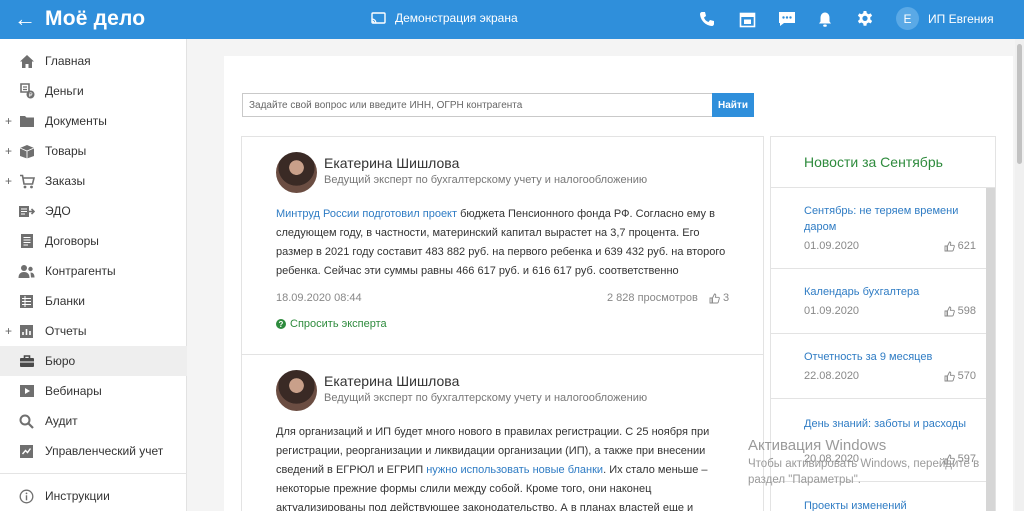 The height and width of the screenshot is (511, 1024). I want to click on page-scrollbar-thumb, so click(1019, 104).